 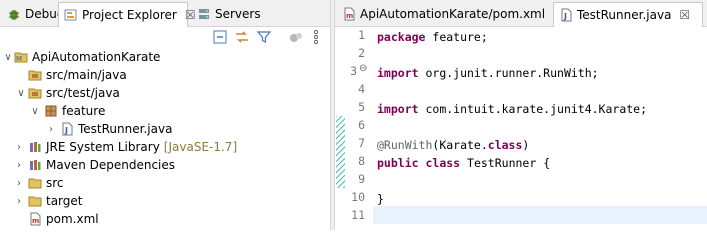 I want to click on tree-item-label: ApiAutomationKarate, so click(x=96, y=57).